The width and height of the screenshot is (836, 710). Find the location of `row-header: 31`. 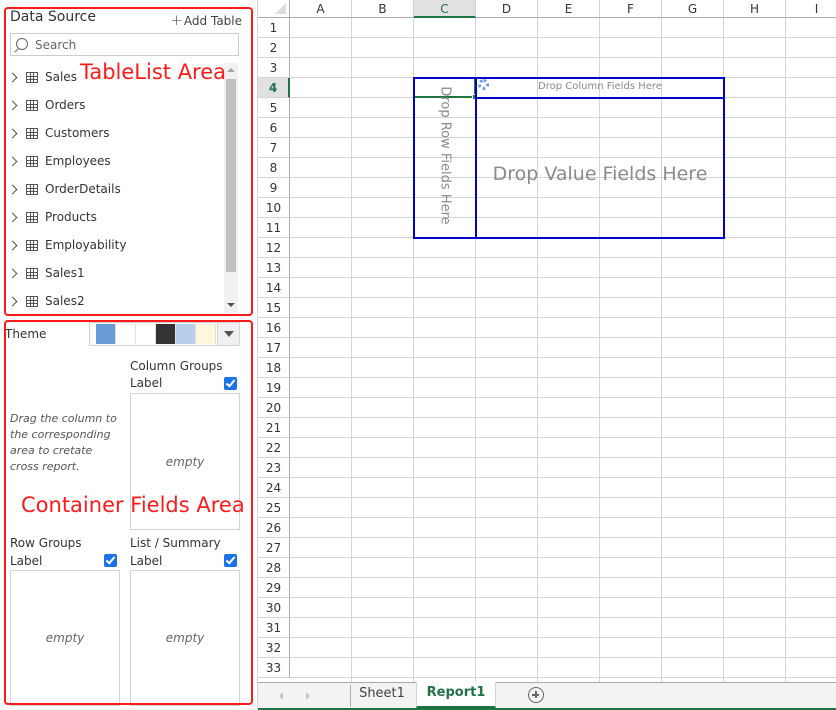

row-header: 31 is located at coordinates (274, 628).